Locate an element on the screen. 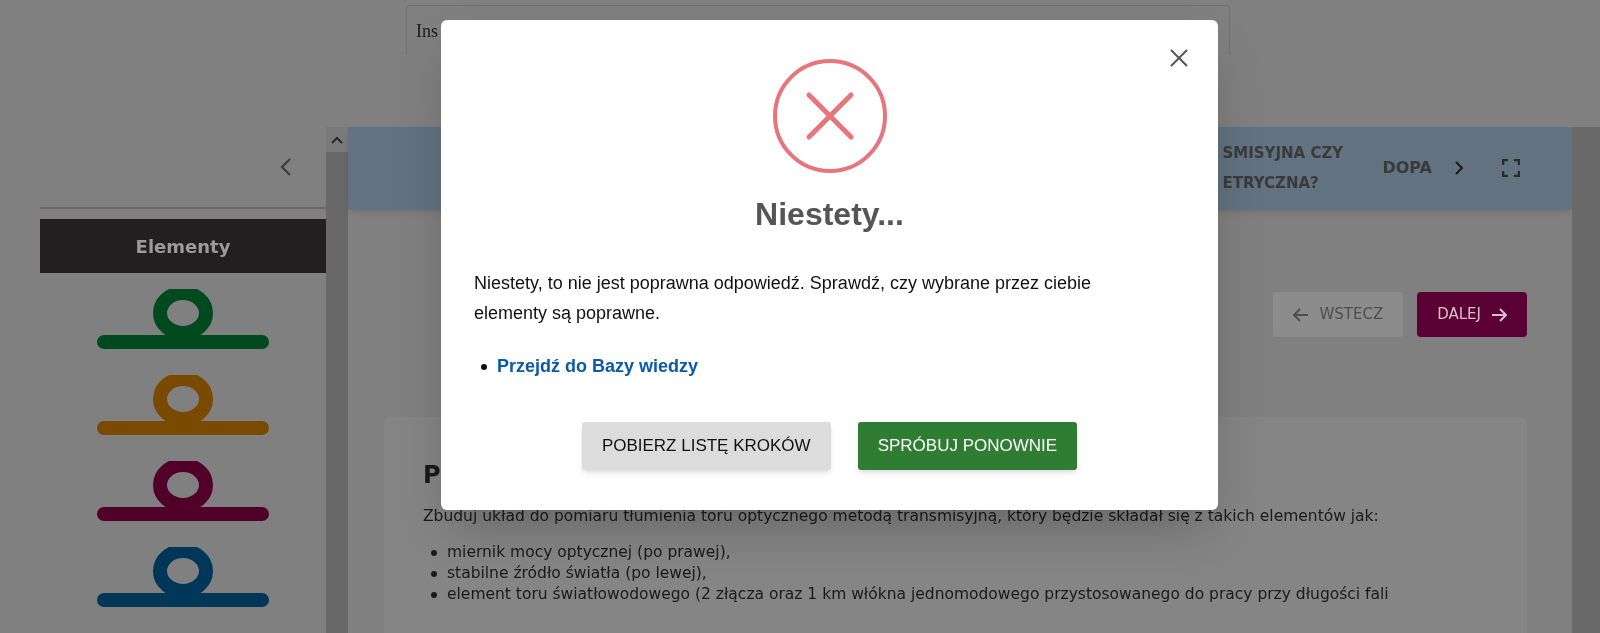 This screenshot has width=1600, height=633. list-item-text: stabilne źródło światła (po lewej), is located at coordinates (577, 574).